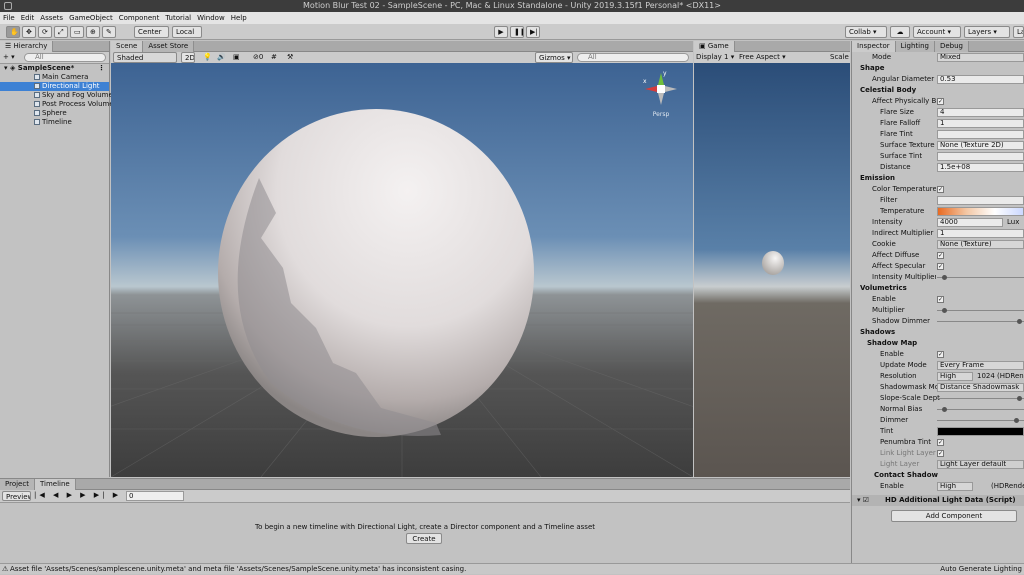  Describe the element at coordinates (661, 94) in the screenshot. I see `orientation-gizmo: x y Persp` at that location.